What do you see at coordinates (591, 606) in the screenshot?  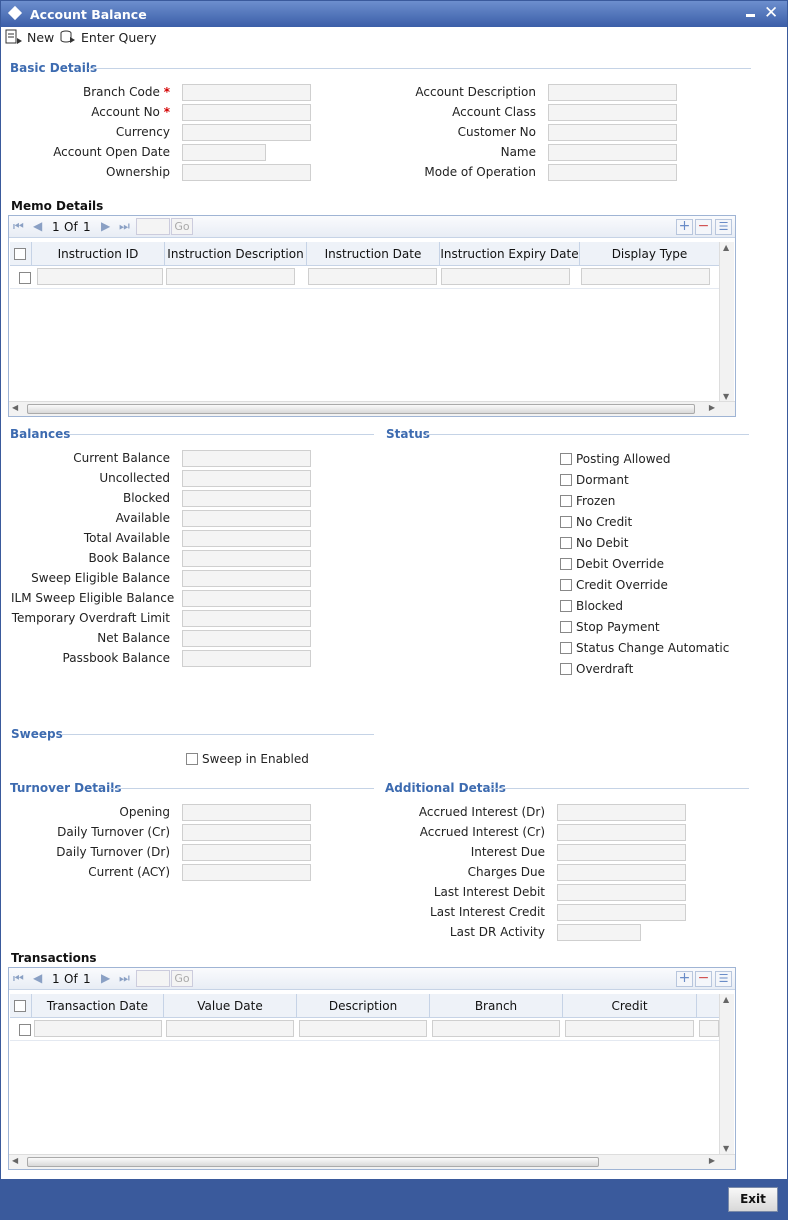 I see `blocked-checkbox: Blocked` at bounding box center [591, 606].